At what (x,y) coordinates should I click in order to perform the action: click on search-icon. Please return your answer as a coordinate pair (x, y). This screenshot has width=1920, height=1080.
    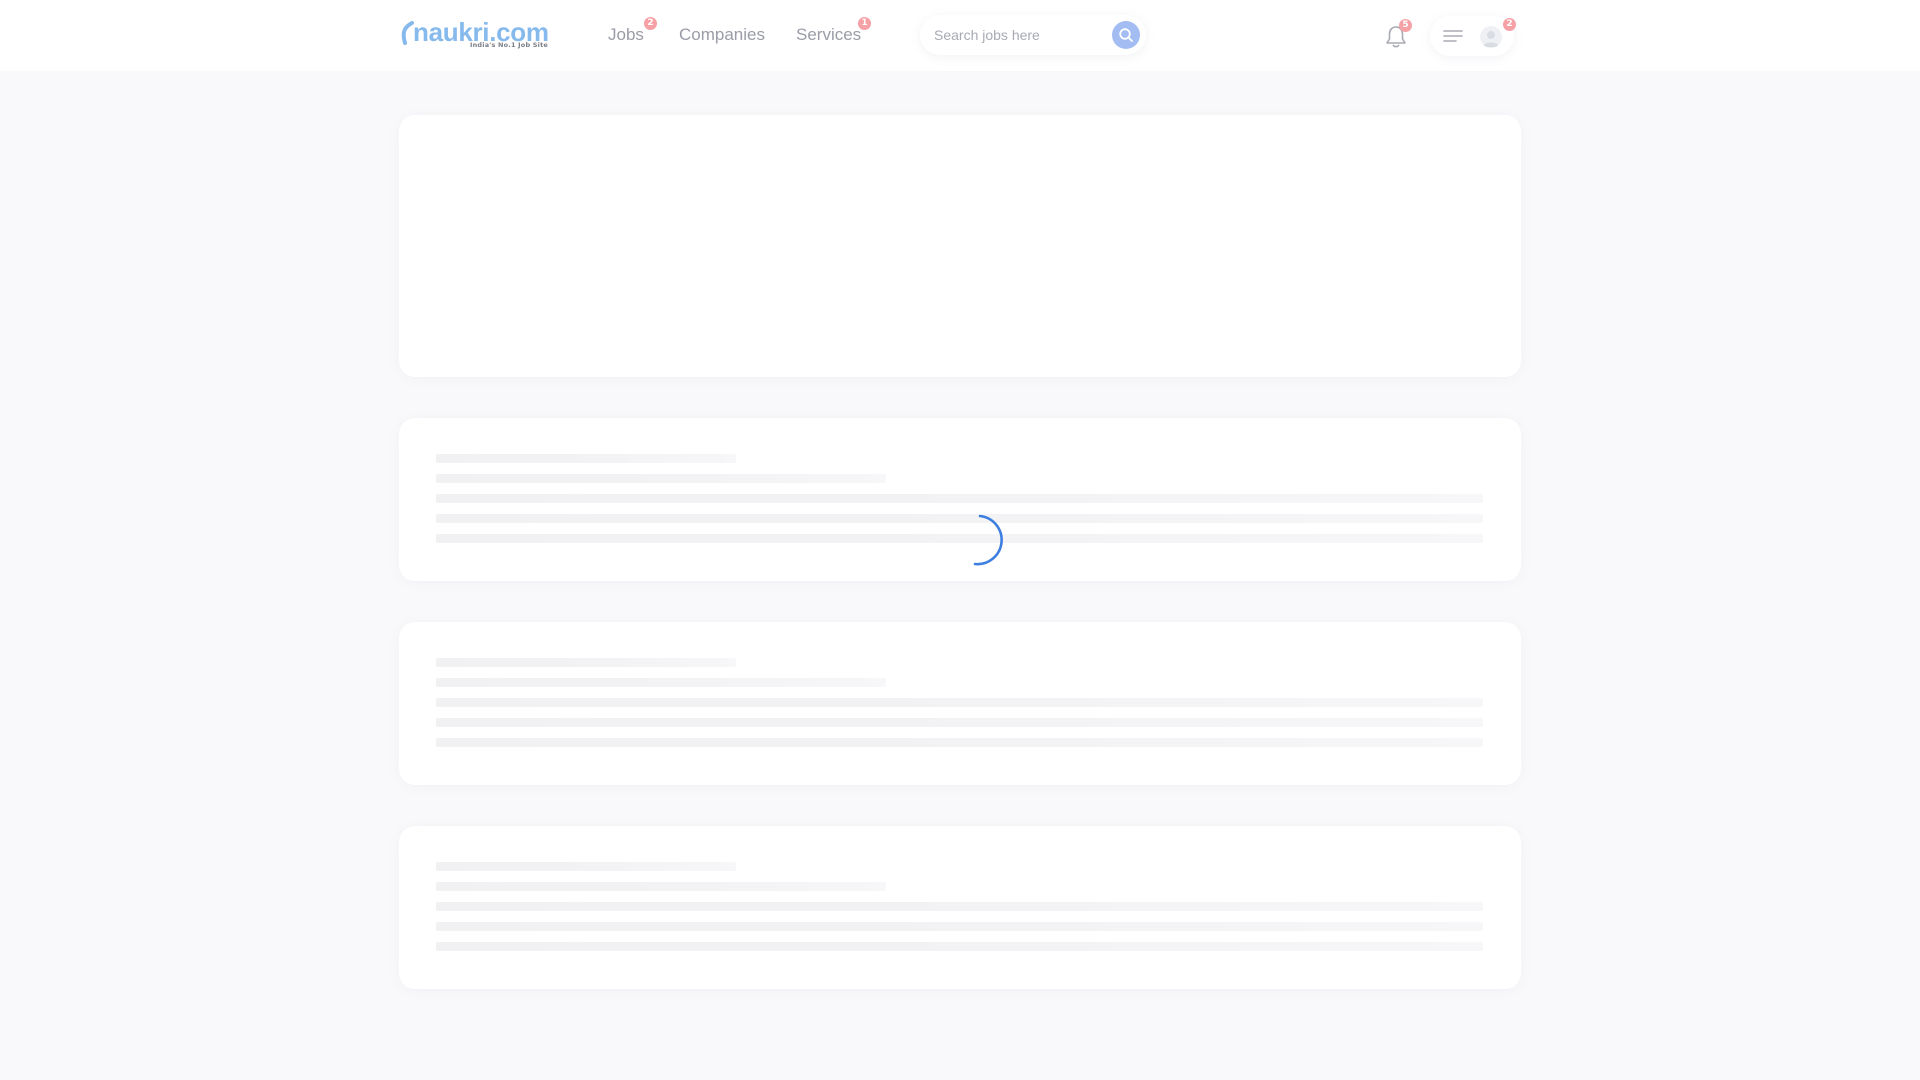
    Looking at the image, I should click on (1126, 35).